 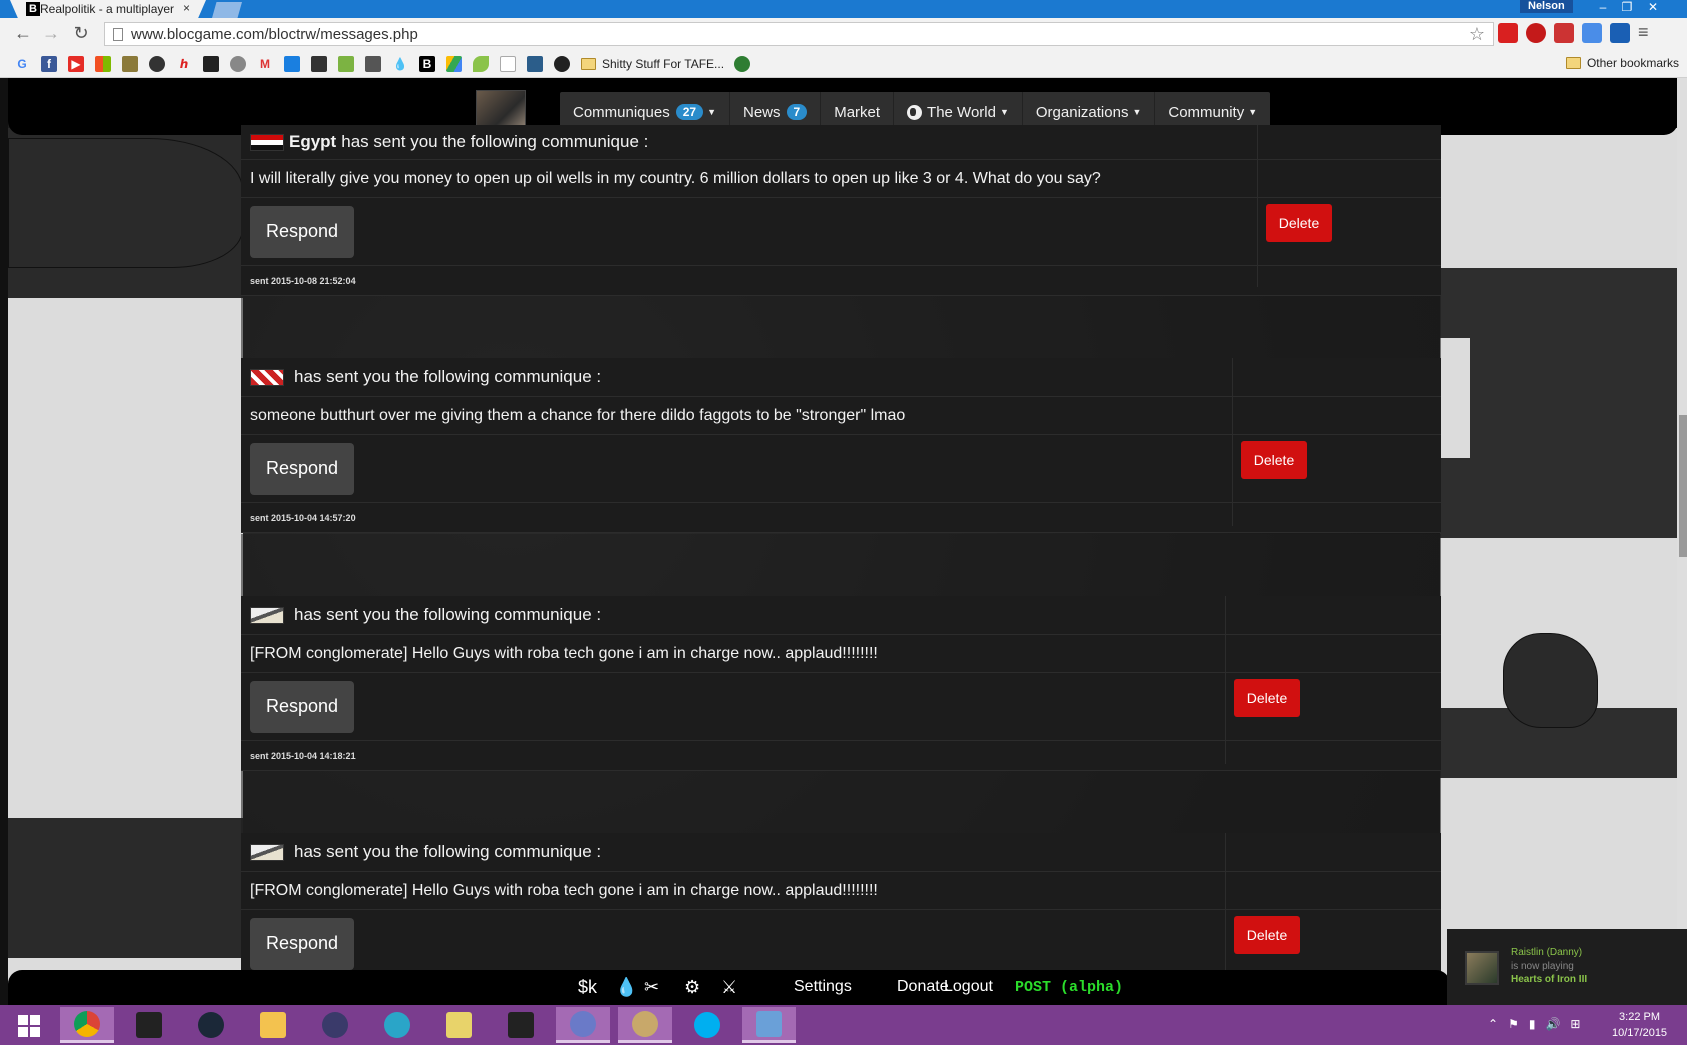 I want to click on address-bar: ☆, so click(x=799, y=34).